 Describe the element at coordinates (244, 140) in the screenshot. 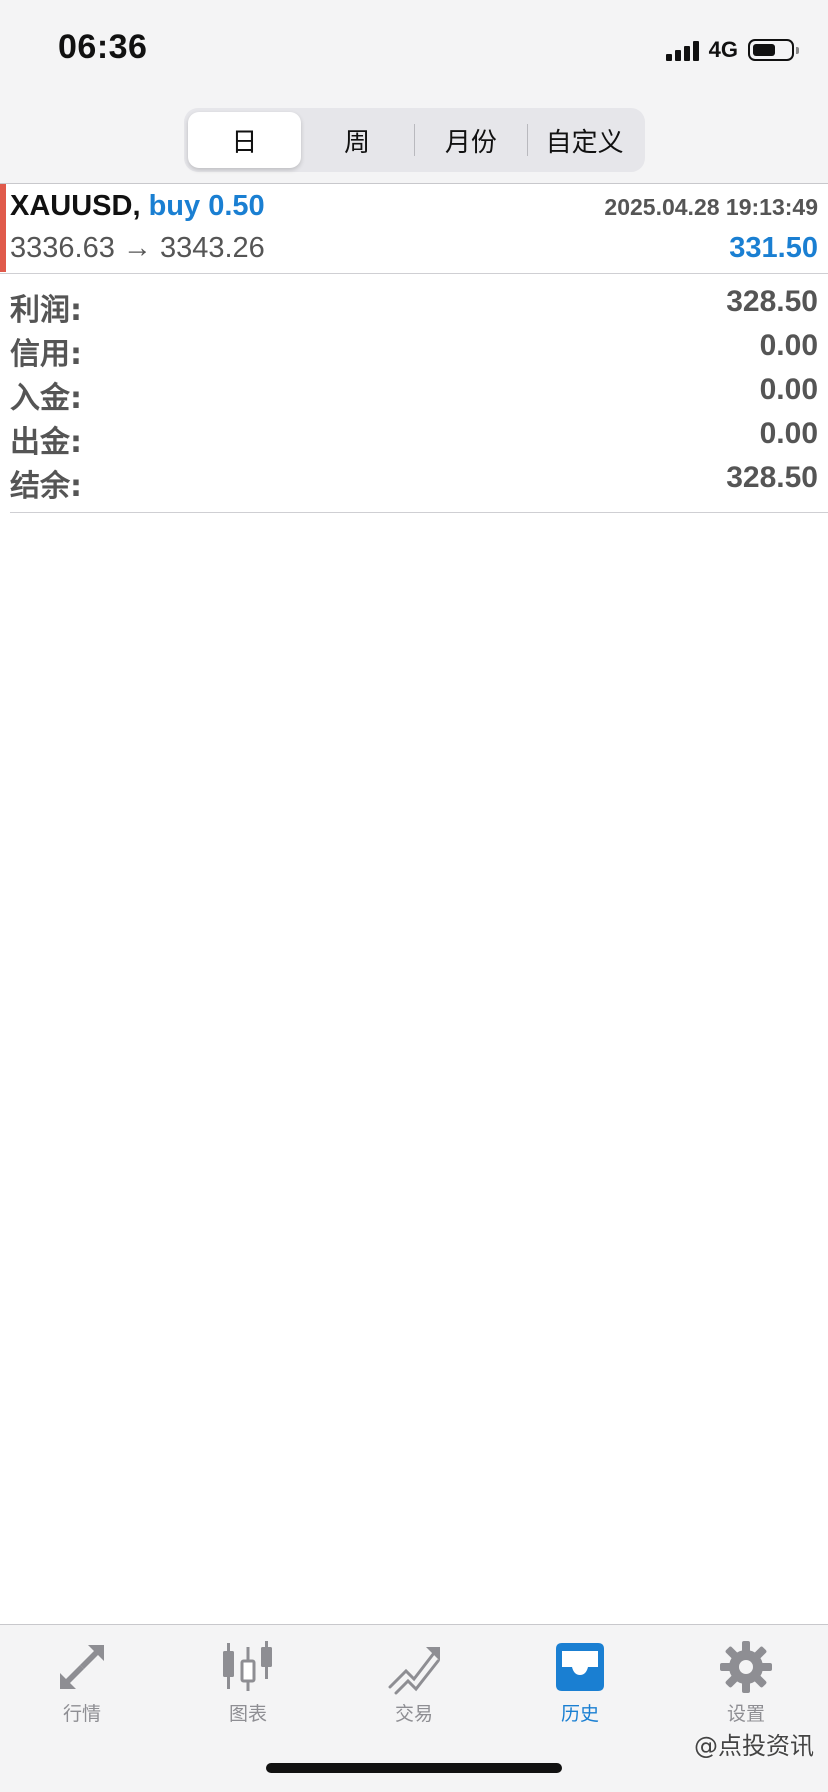

I see `segment-day: 日` at that location.